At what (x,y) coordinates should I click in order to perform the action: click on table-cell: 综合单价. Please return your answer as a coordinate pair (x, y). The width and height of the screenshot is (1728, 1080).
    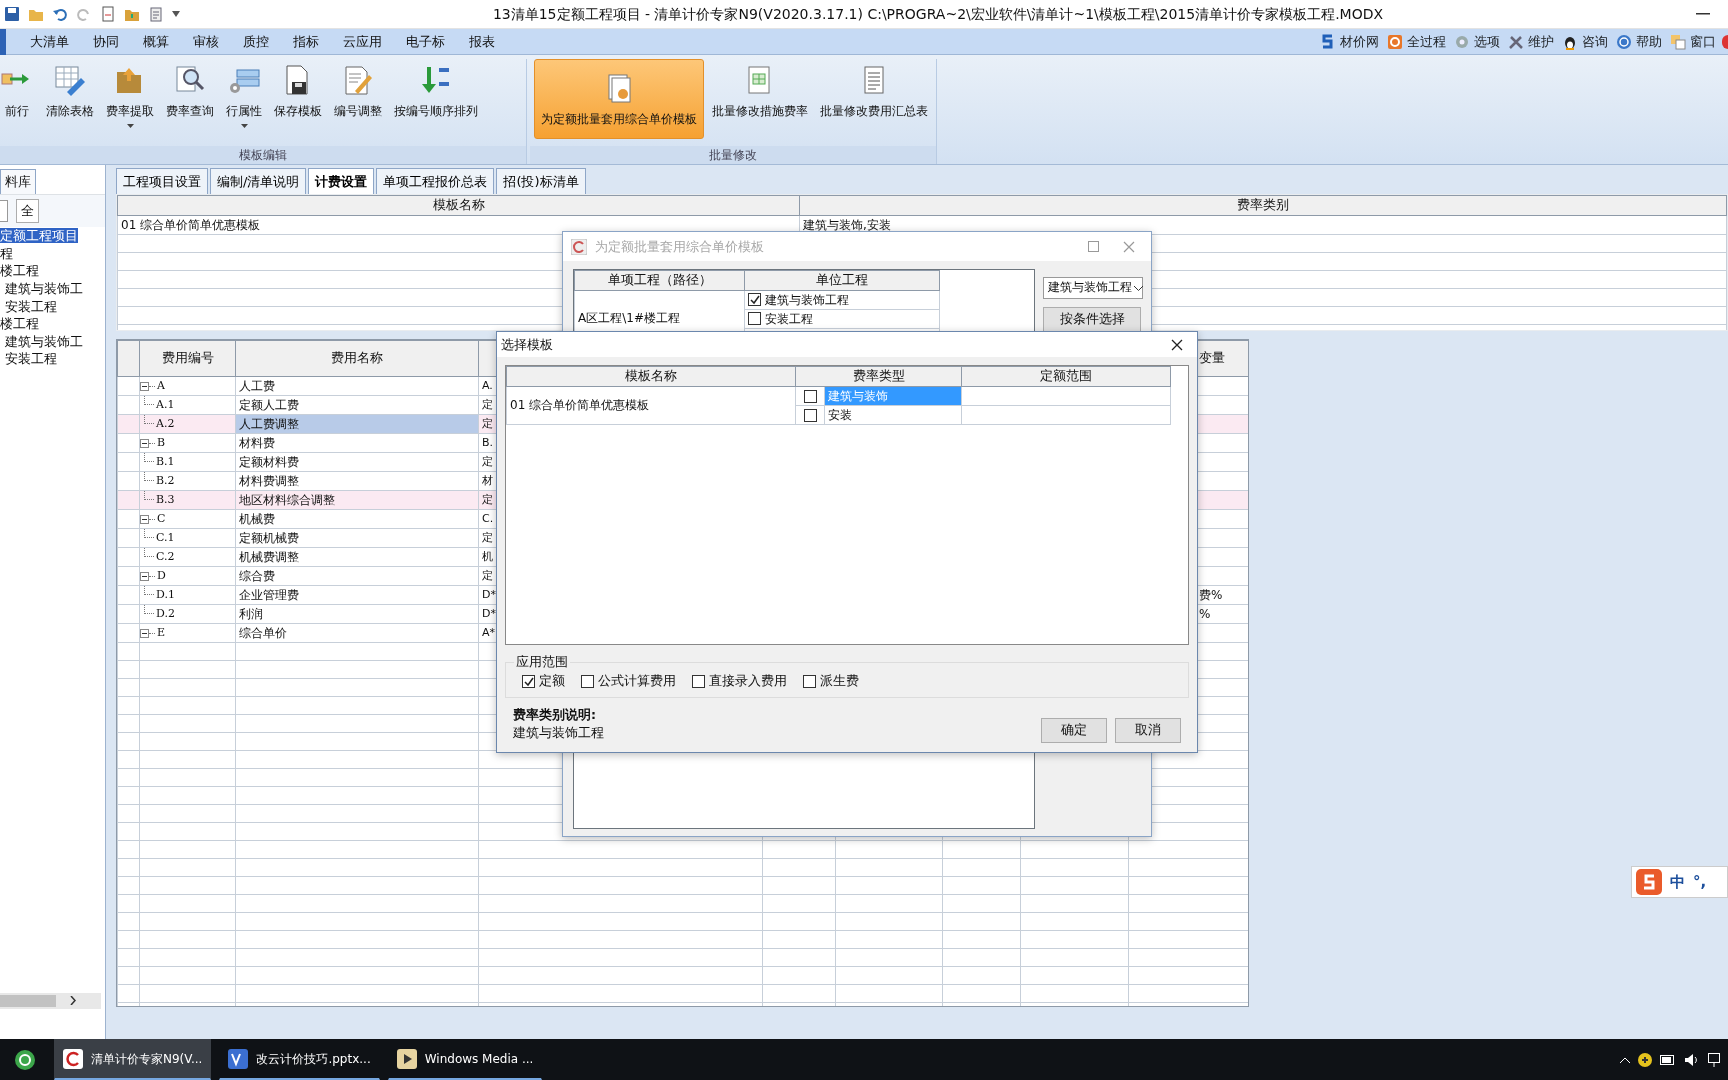
    Looking at the image, I should click on (357, 633).